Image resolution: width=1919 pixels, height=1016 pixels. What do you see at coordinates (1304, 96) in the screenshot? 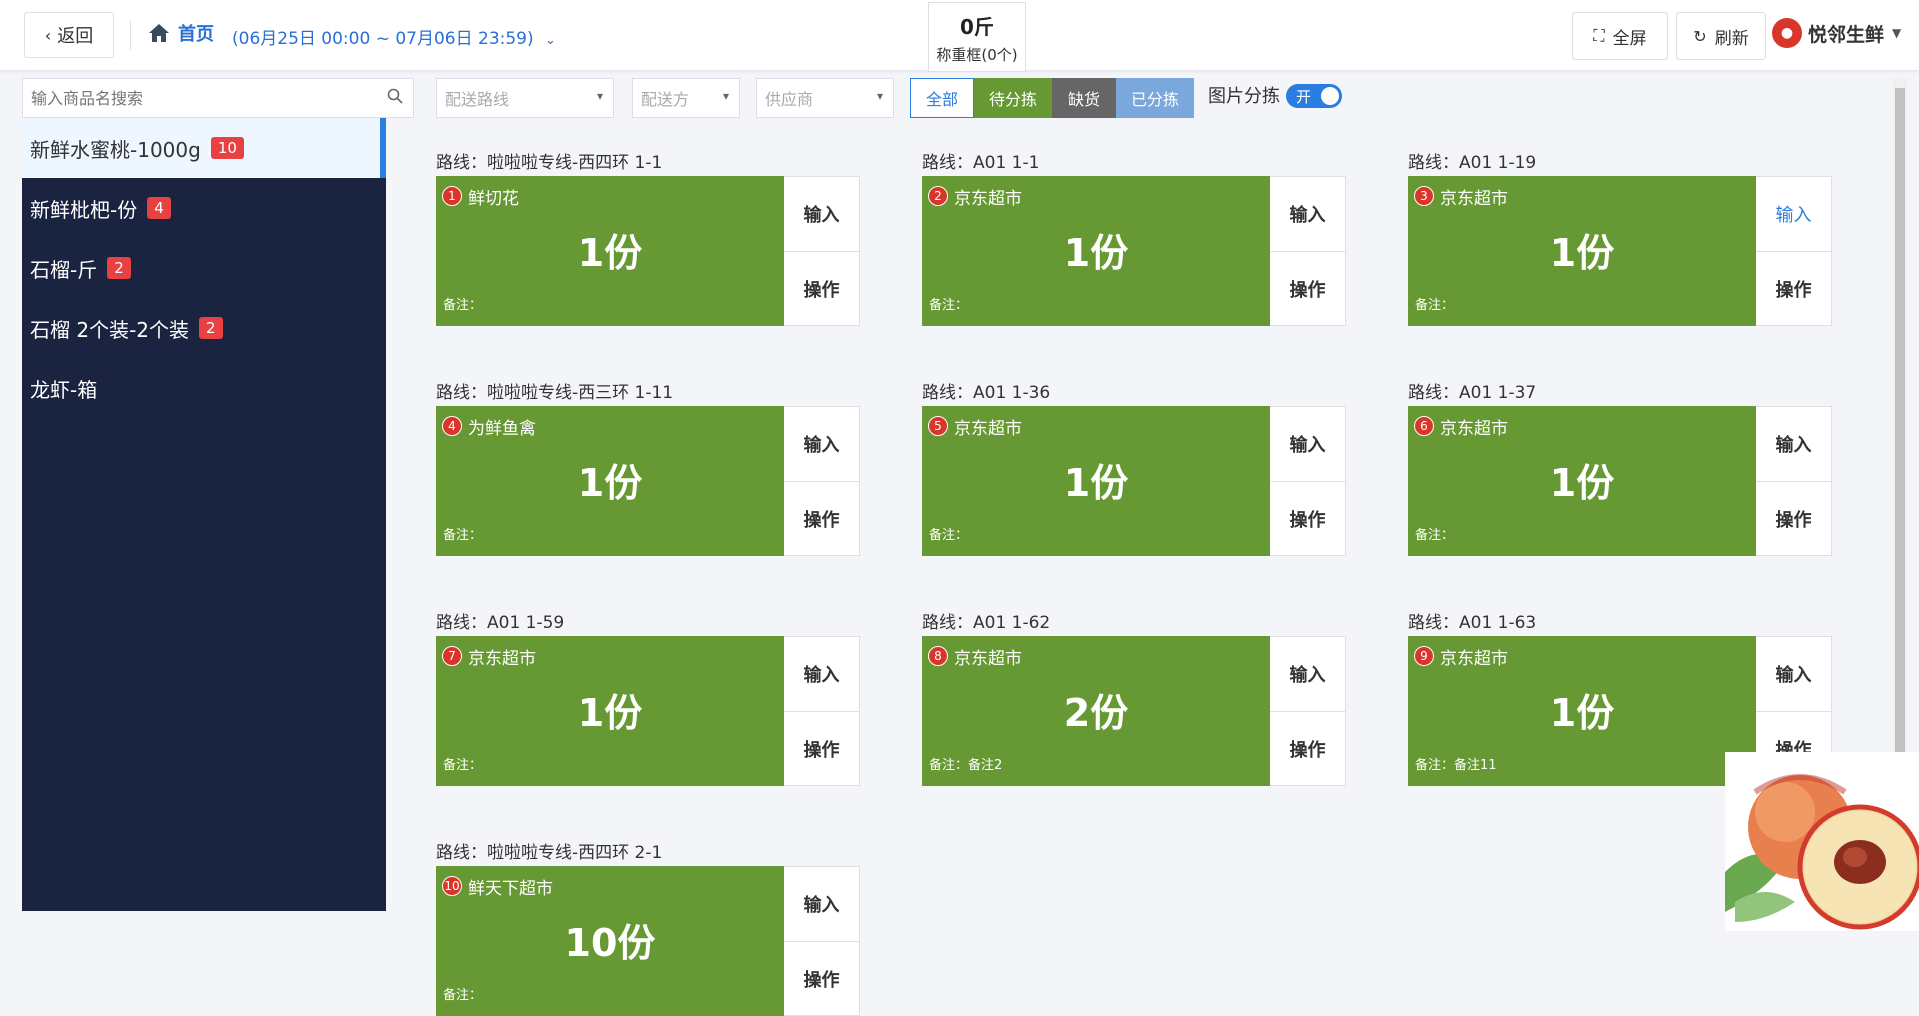
I see `toggle-text: 开` at bounding box center [1304, 96].